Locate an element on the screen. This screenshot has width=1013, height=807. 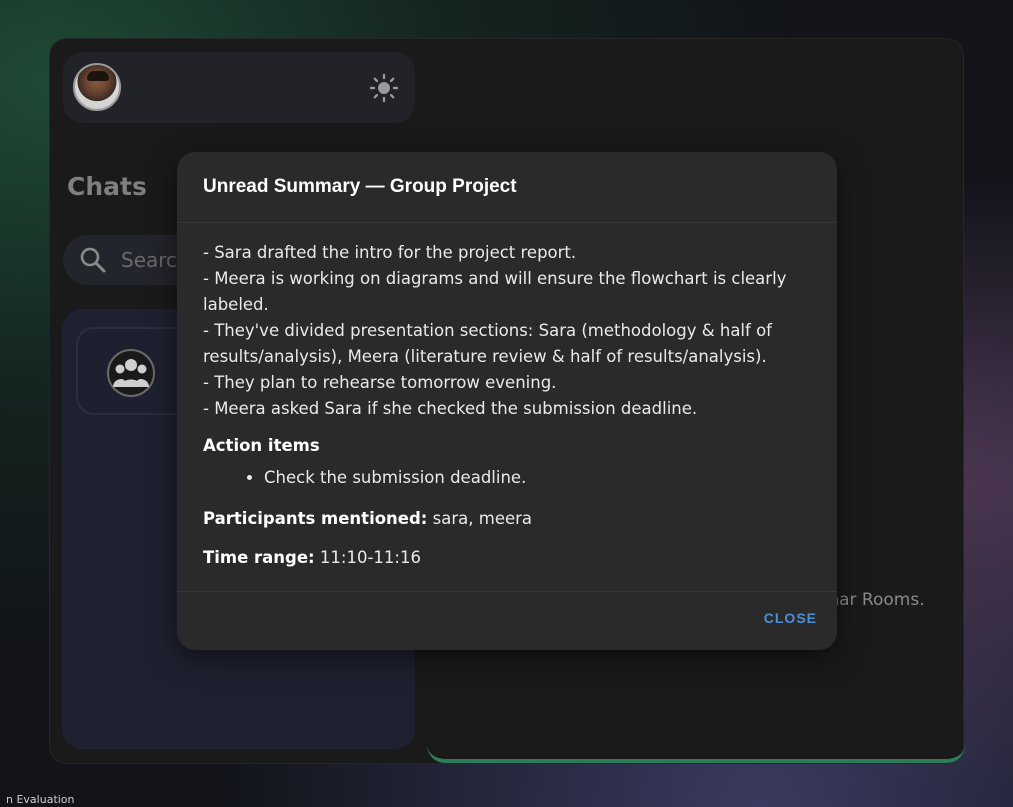
time-range-value: 11:10-11:16 is located at coordinates (370, 557).